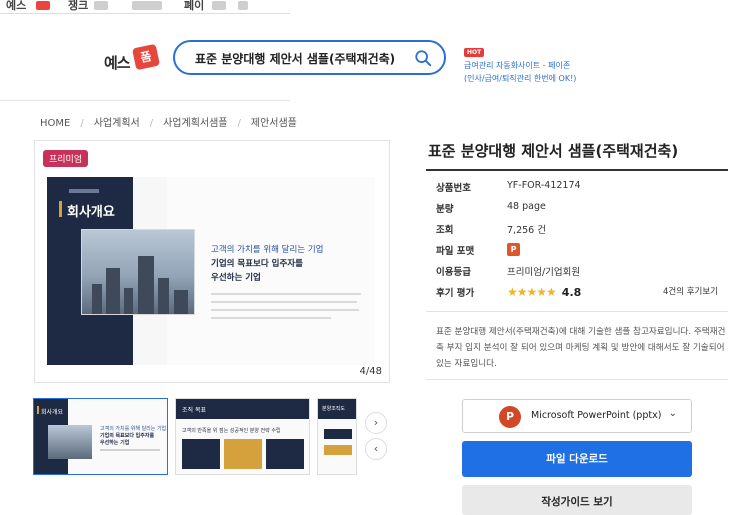 The height and width of the screenshot is (515, 743). Describe the element at coordinates (60, 209) in the screenshot. I see `slide-accent` at that location.